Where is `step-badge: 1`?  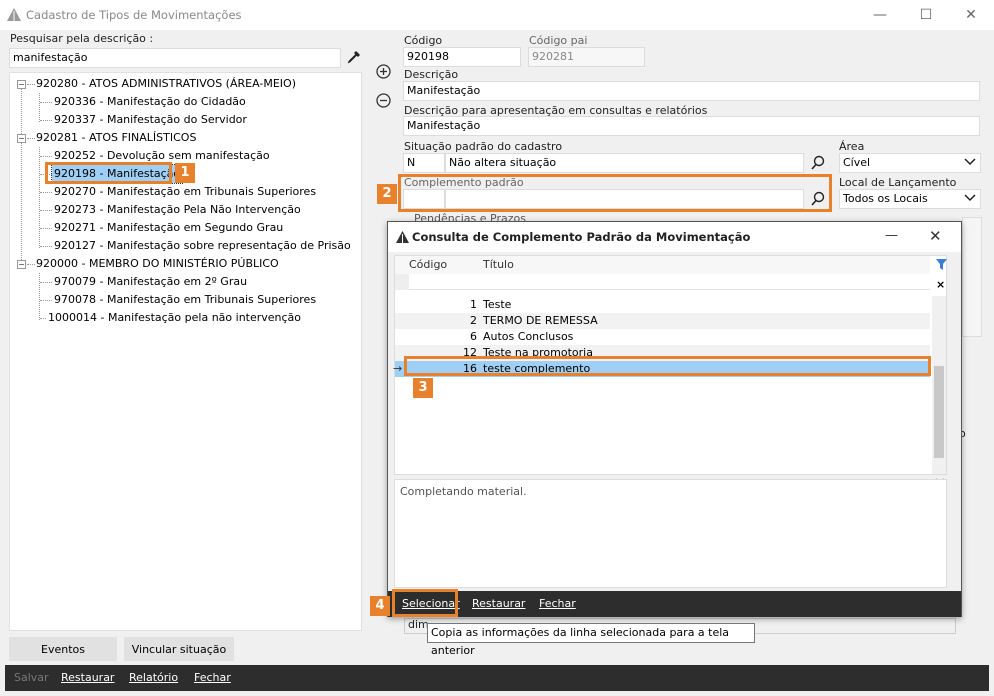
step-badge: 1 is located at coordinates (185, 173).